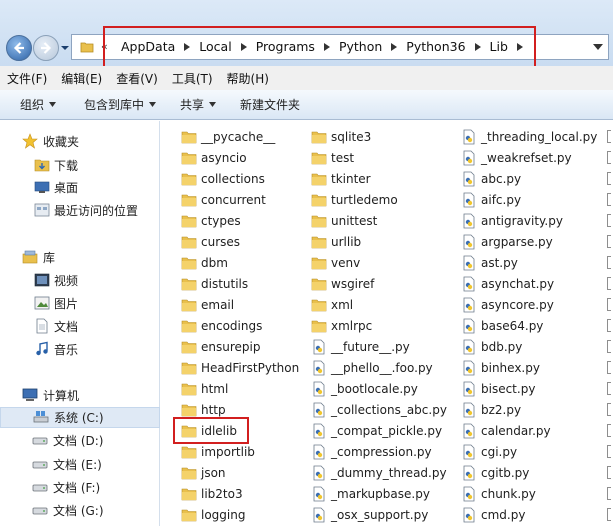 This screenshot has width=613, height=526. I want to click on file-item: ast.py, so click(489, 263).